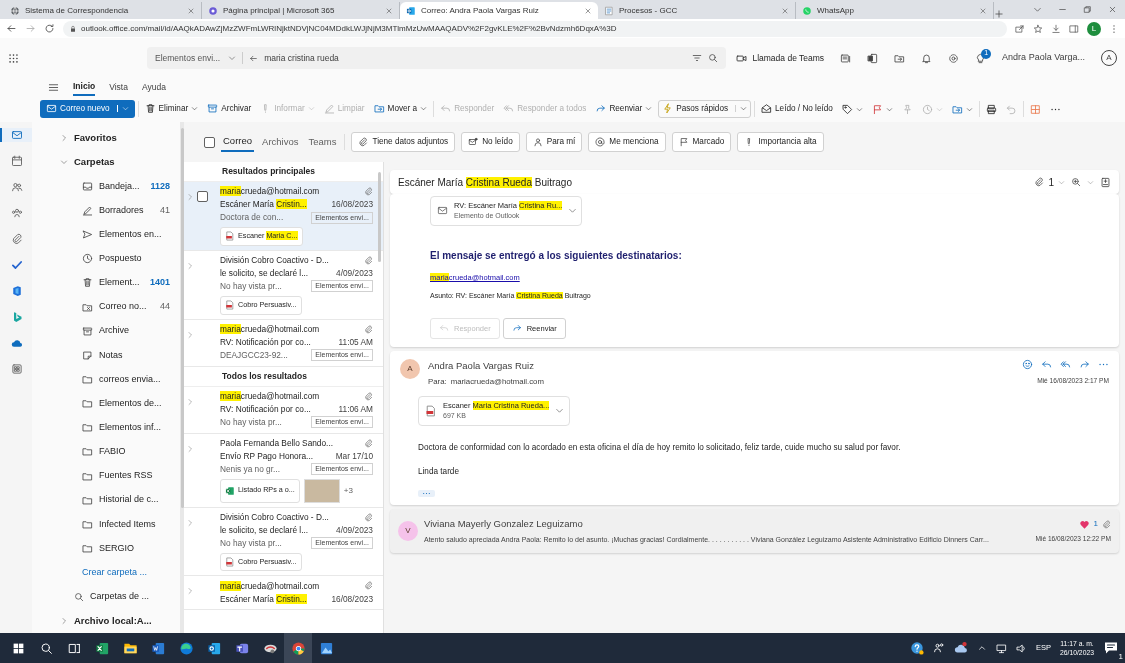  I want to click on app-rail-button, so click(16, 135).